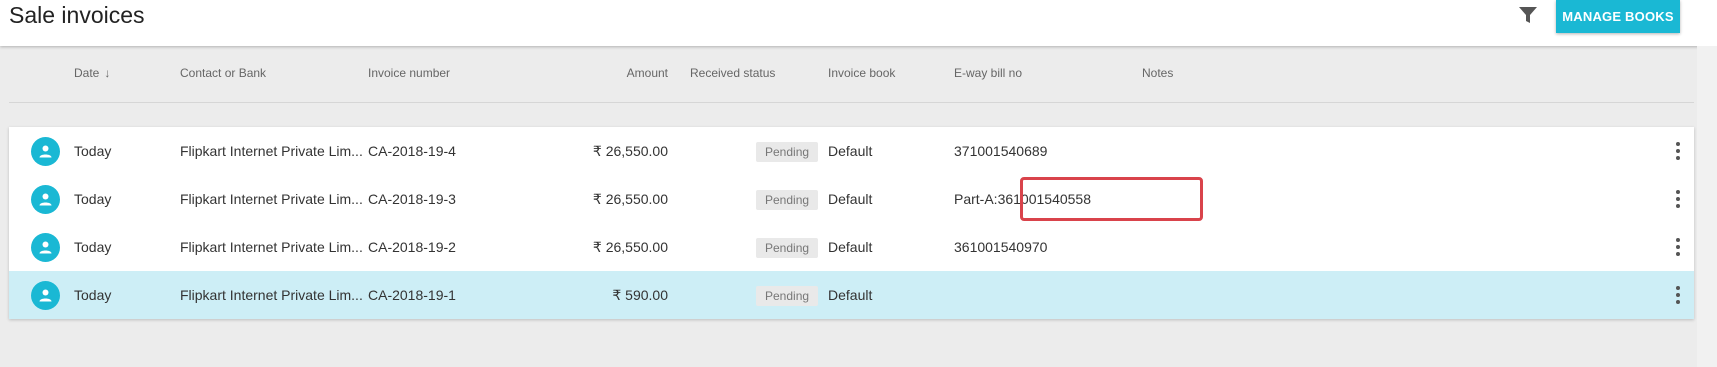 The width and height of the screenshot is (1717, 367). Describe the element at coordinates (409, 73) in the screenshot. I see `column-header-invoice-number: Invoice number` at that location.